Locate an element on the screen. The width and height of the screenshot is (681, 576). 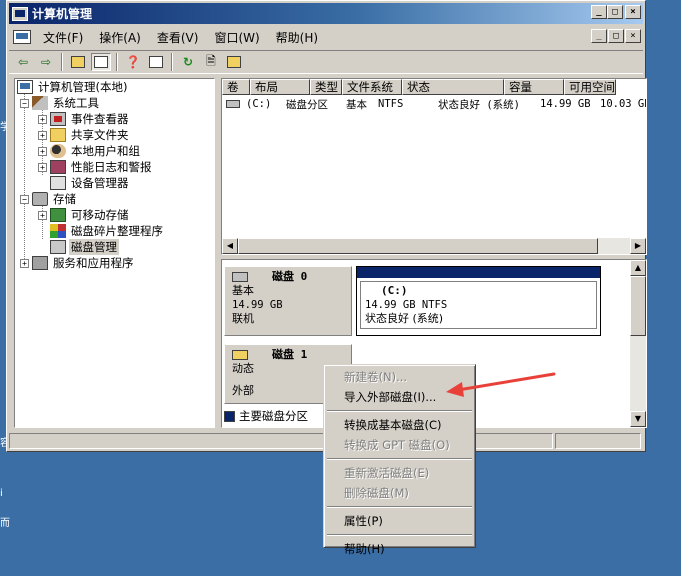
help-button: ❓ is located at coordinates (133, 62).